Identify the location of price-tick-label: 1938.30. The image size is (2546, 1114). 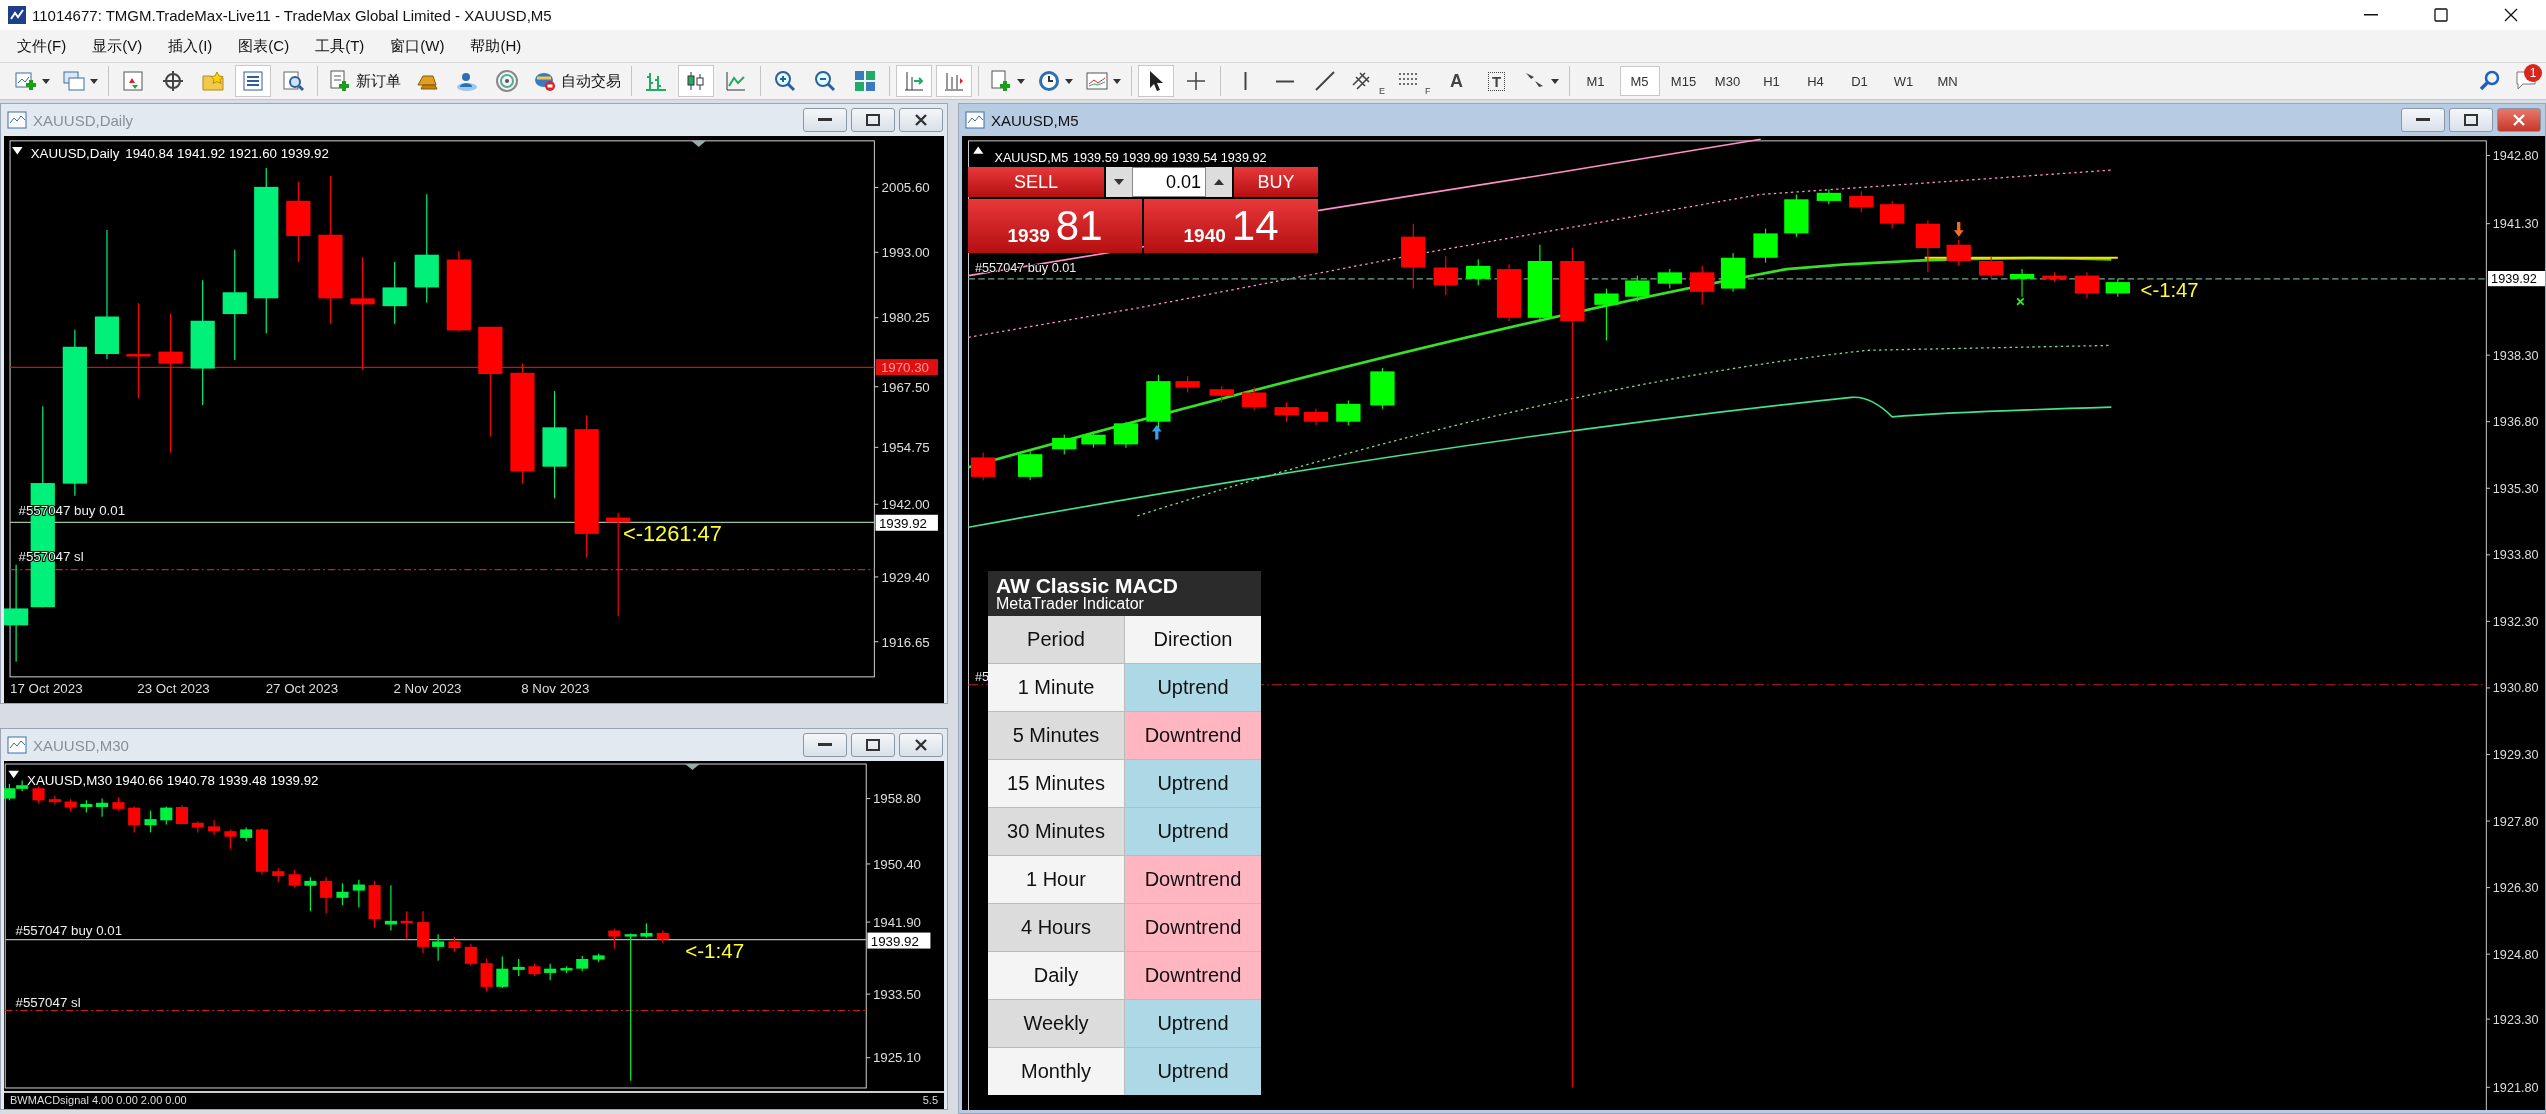
(2515, 355).